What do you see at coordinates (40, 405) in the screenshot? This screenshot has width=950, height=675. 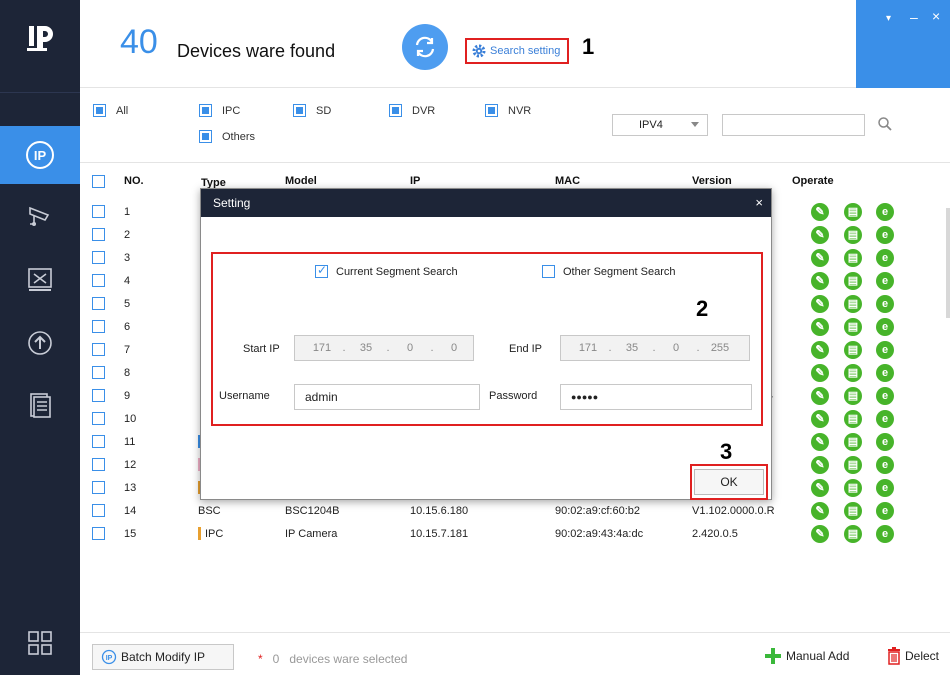 I see `sidebar-item-docs` at bounding box center [40, 405].